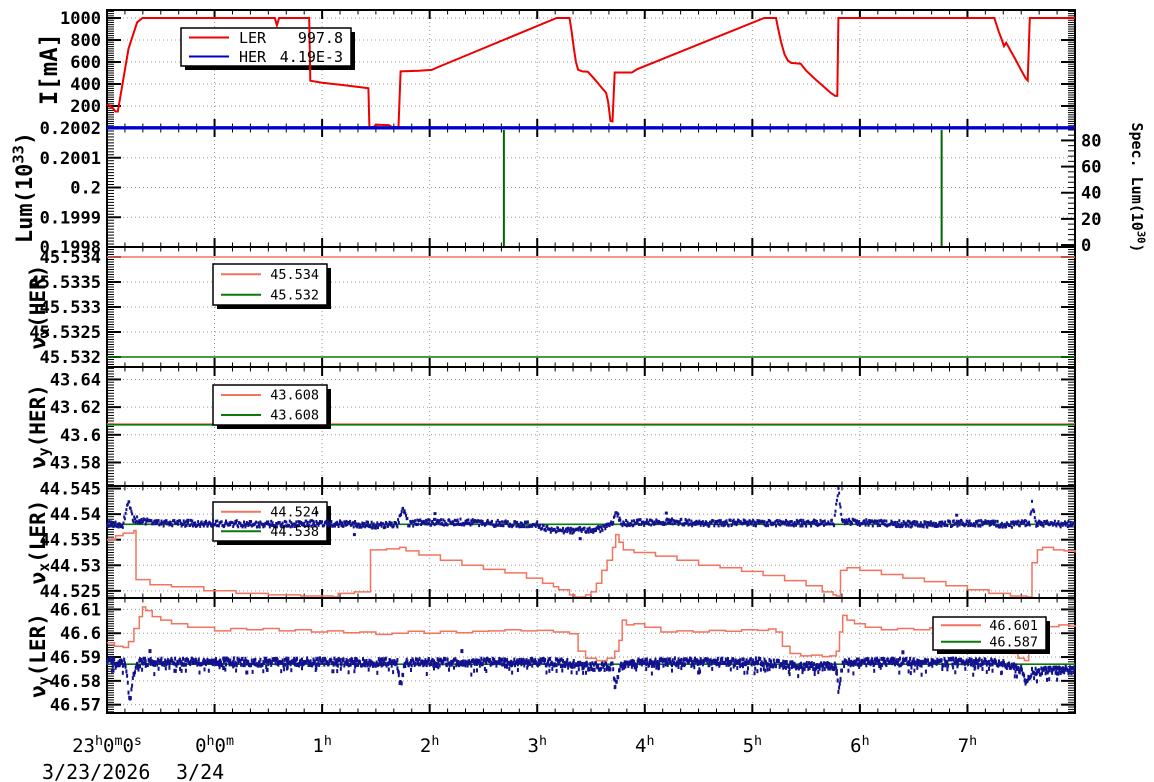 The height and width of the screenshot is (782, 1154). I want to click on right-ytick-label: 40, so click(1091, 194).